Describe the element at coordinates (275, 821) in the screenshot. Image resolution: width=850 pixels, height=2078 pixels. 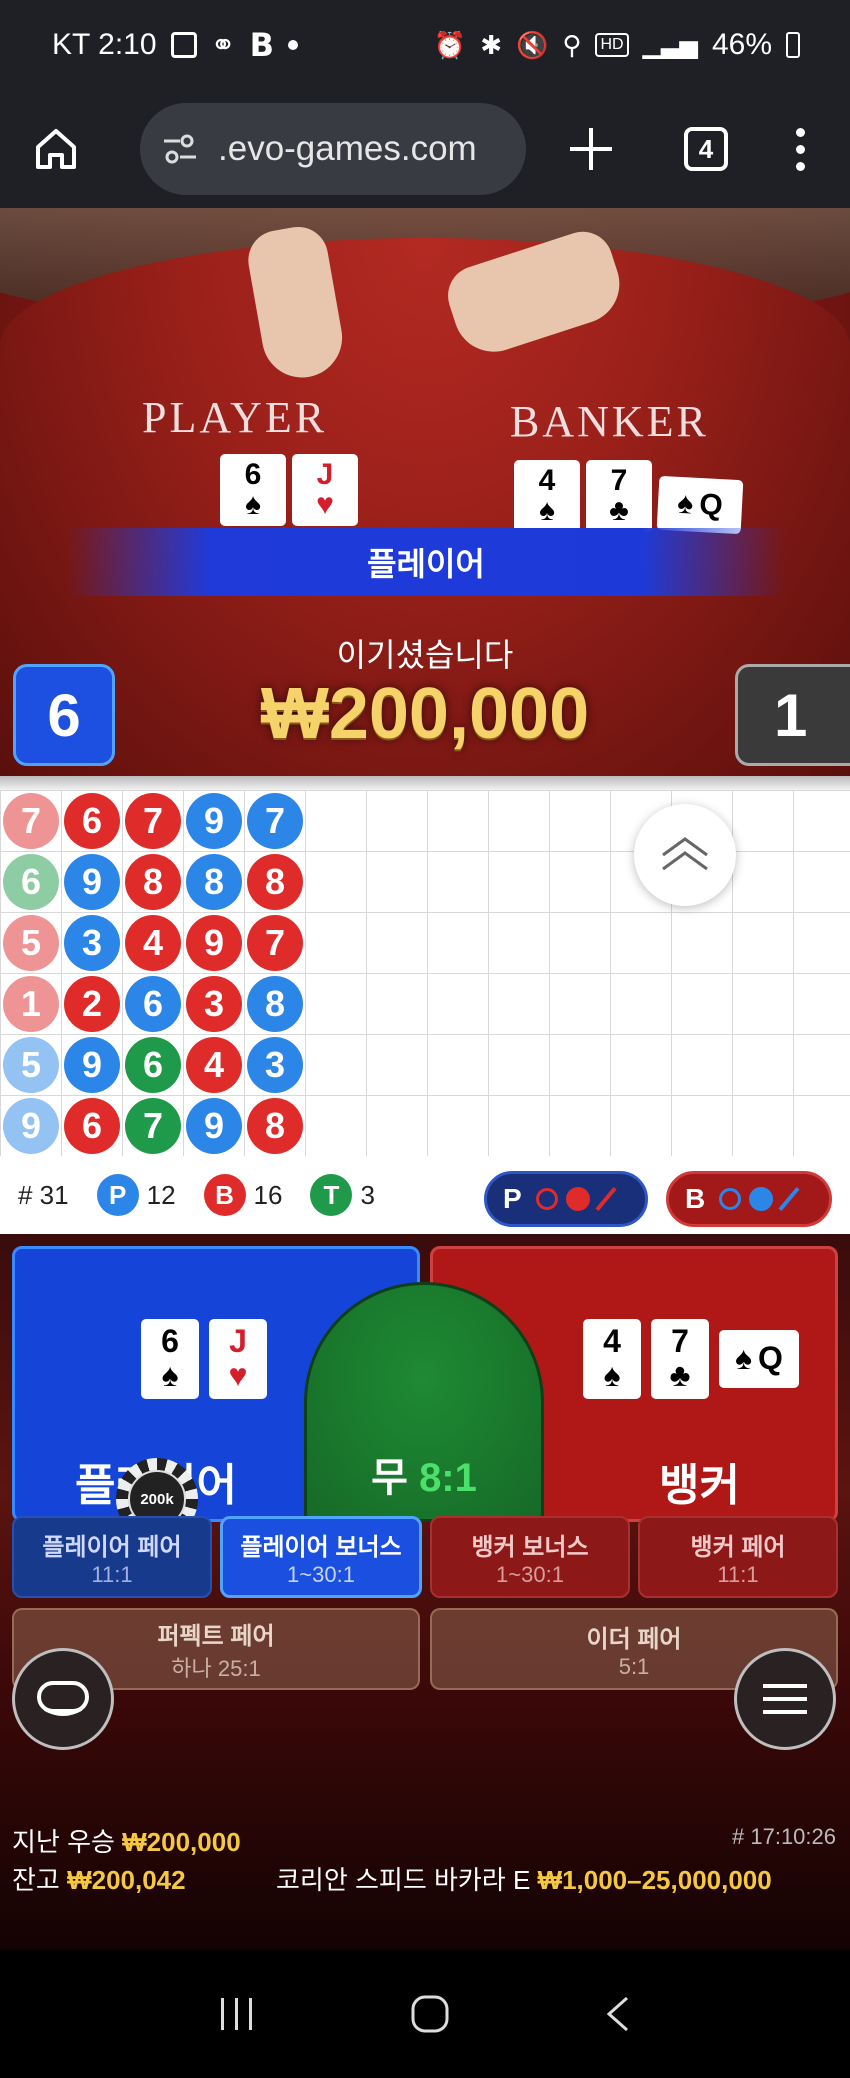
I see `bead-p: 7` at that location.